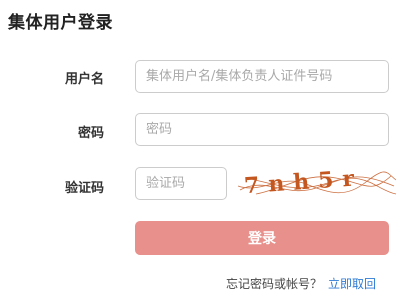 The height and width of the screenshot is (305, 400). Describe the element at coordinates (84, 79) in the screenshot. I see `username-label: 用户名` at that location.